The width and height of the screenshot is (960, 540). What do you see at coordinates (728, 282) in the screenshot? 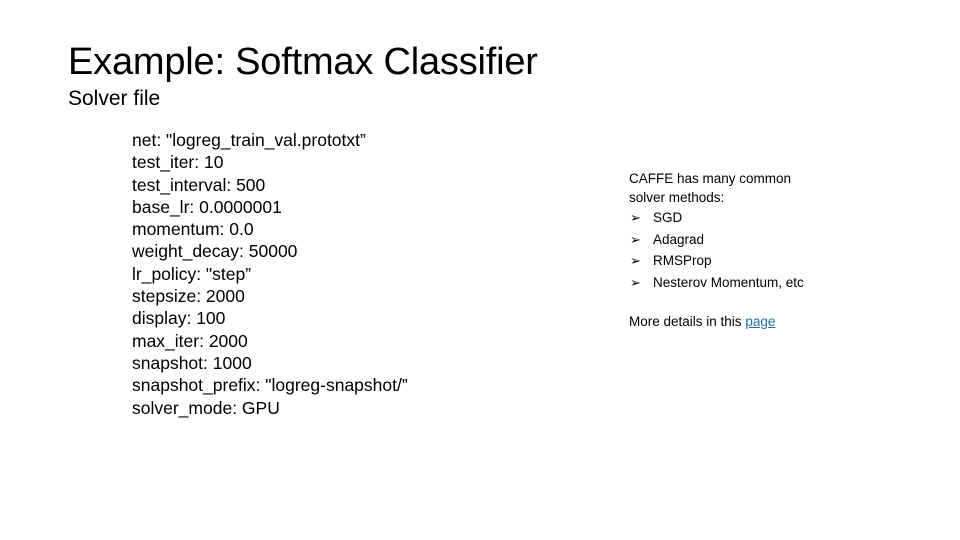
I see `list-item-label: Nesterov Momentum, etc` at bounding box center [728, 282].